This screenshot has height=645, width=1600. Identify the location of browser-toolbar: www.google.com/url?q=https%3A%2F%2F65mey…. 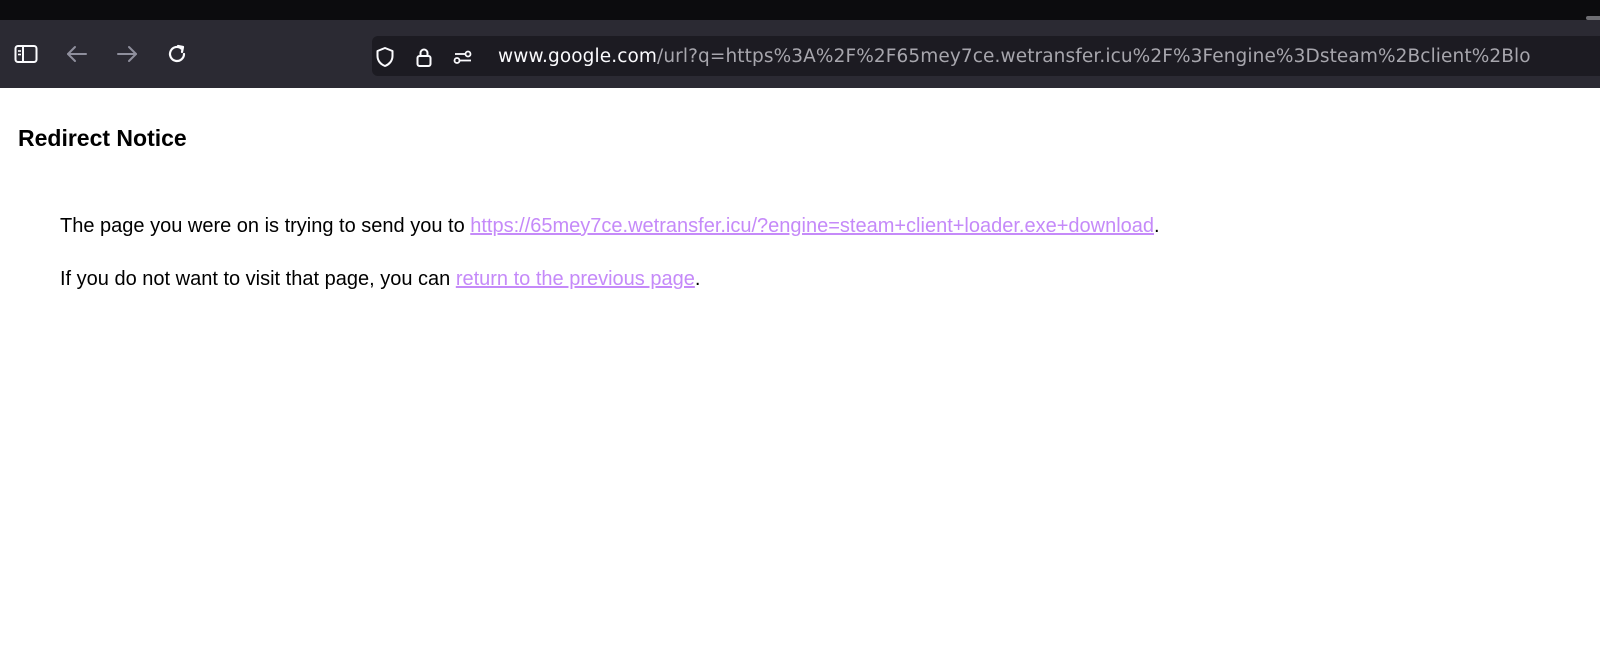
(800, 54).